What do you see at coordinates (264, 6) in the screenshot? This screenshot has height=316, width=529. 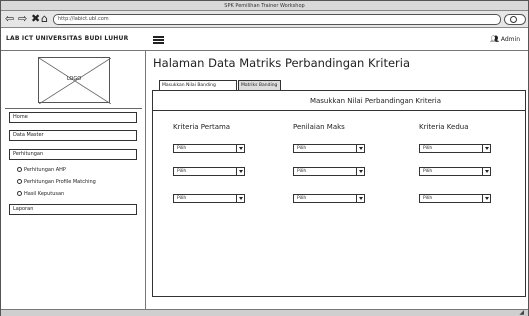 I see `window-title: SPK Pemilihan Trainer Workshop` at bounding box center [264, 6].